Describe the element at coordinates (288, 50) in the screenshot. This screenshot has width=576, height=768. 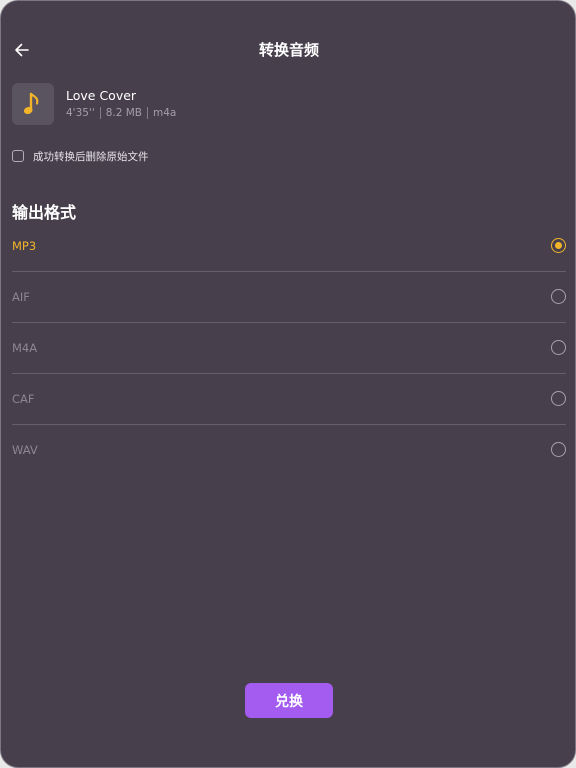
I see `page-title: 转换音频` at that location.